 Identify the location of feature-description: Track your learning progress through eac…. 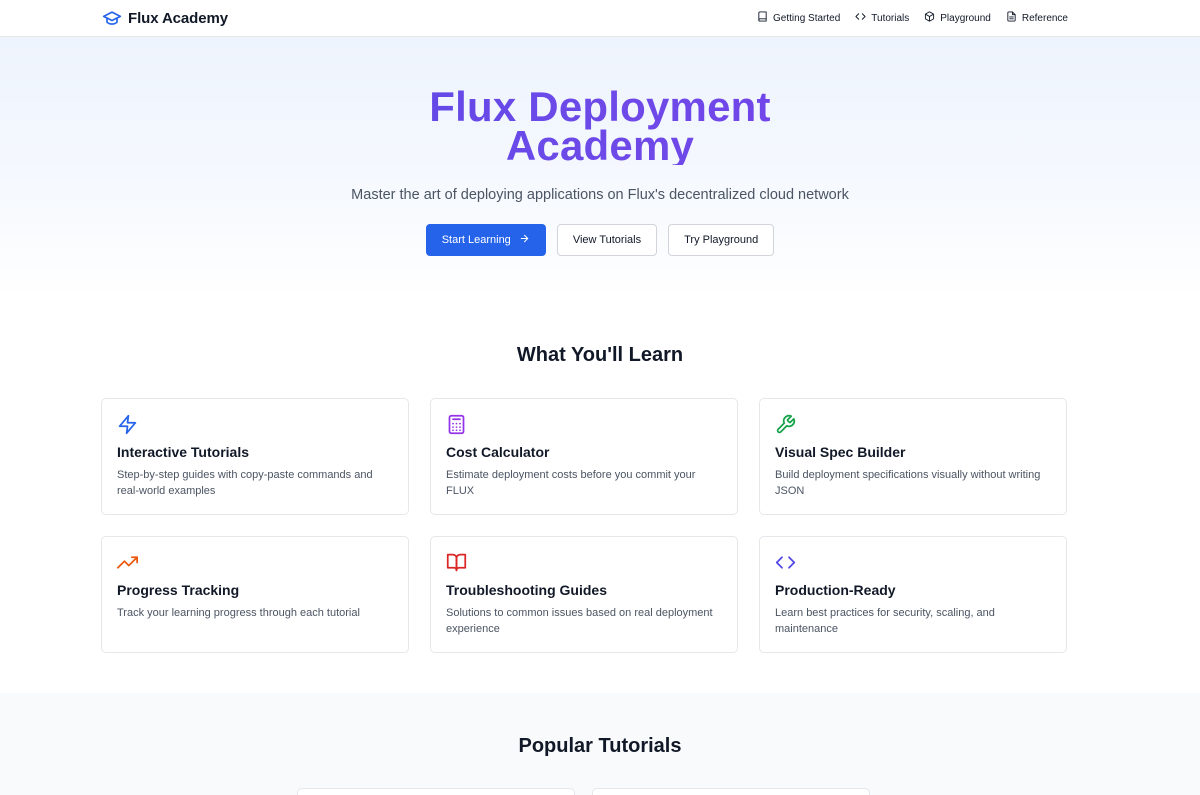
(238, 613).